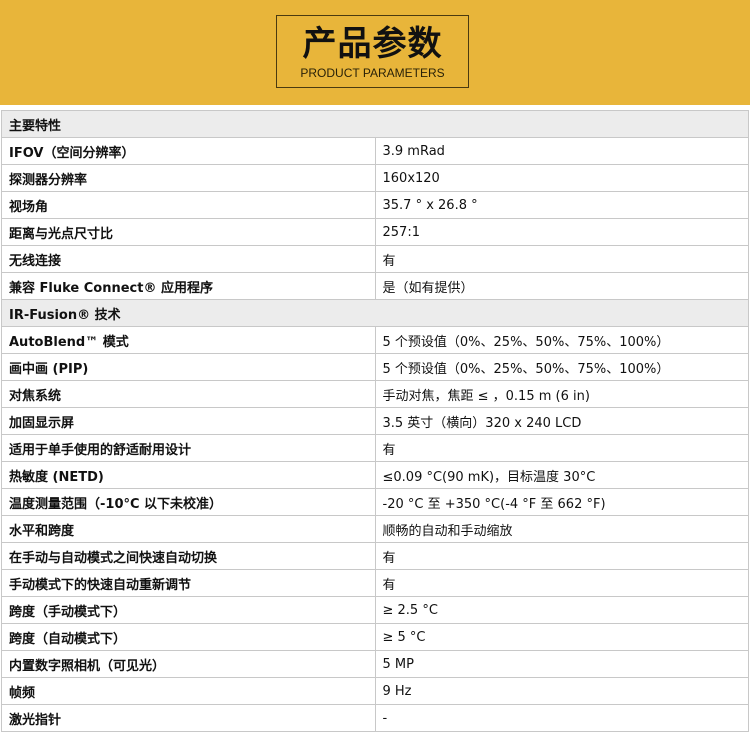 This screenshot has height=734, width=750. What do you see at coordinates (188, 475) in the screenshot?
I see `spec-label: 热敏度 (NETD)` at bounding box center [188, 475].